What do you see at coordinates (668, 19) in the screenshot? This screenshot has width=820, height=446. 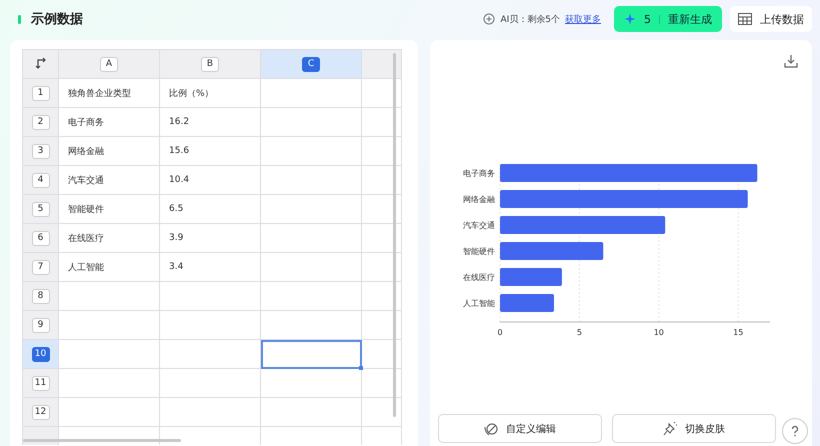 I see `regenerate-button: 5 重新生成` at bounding box center [668, 19].